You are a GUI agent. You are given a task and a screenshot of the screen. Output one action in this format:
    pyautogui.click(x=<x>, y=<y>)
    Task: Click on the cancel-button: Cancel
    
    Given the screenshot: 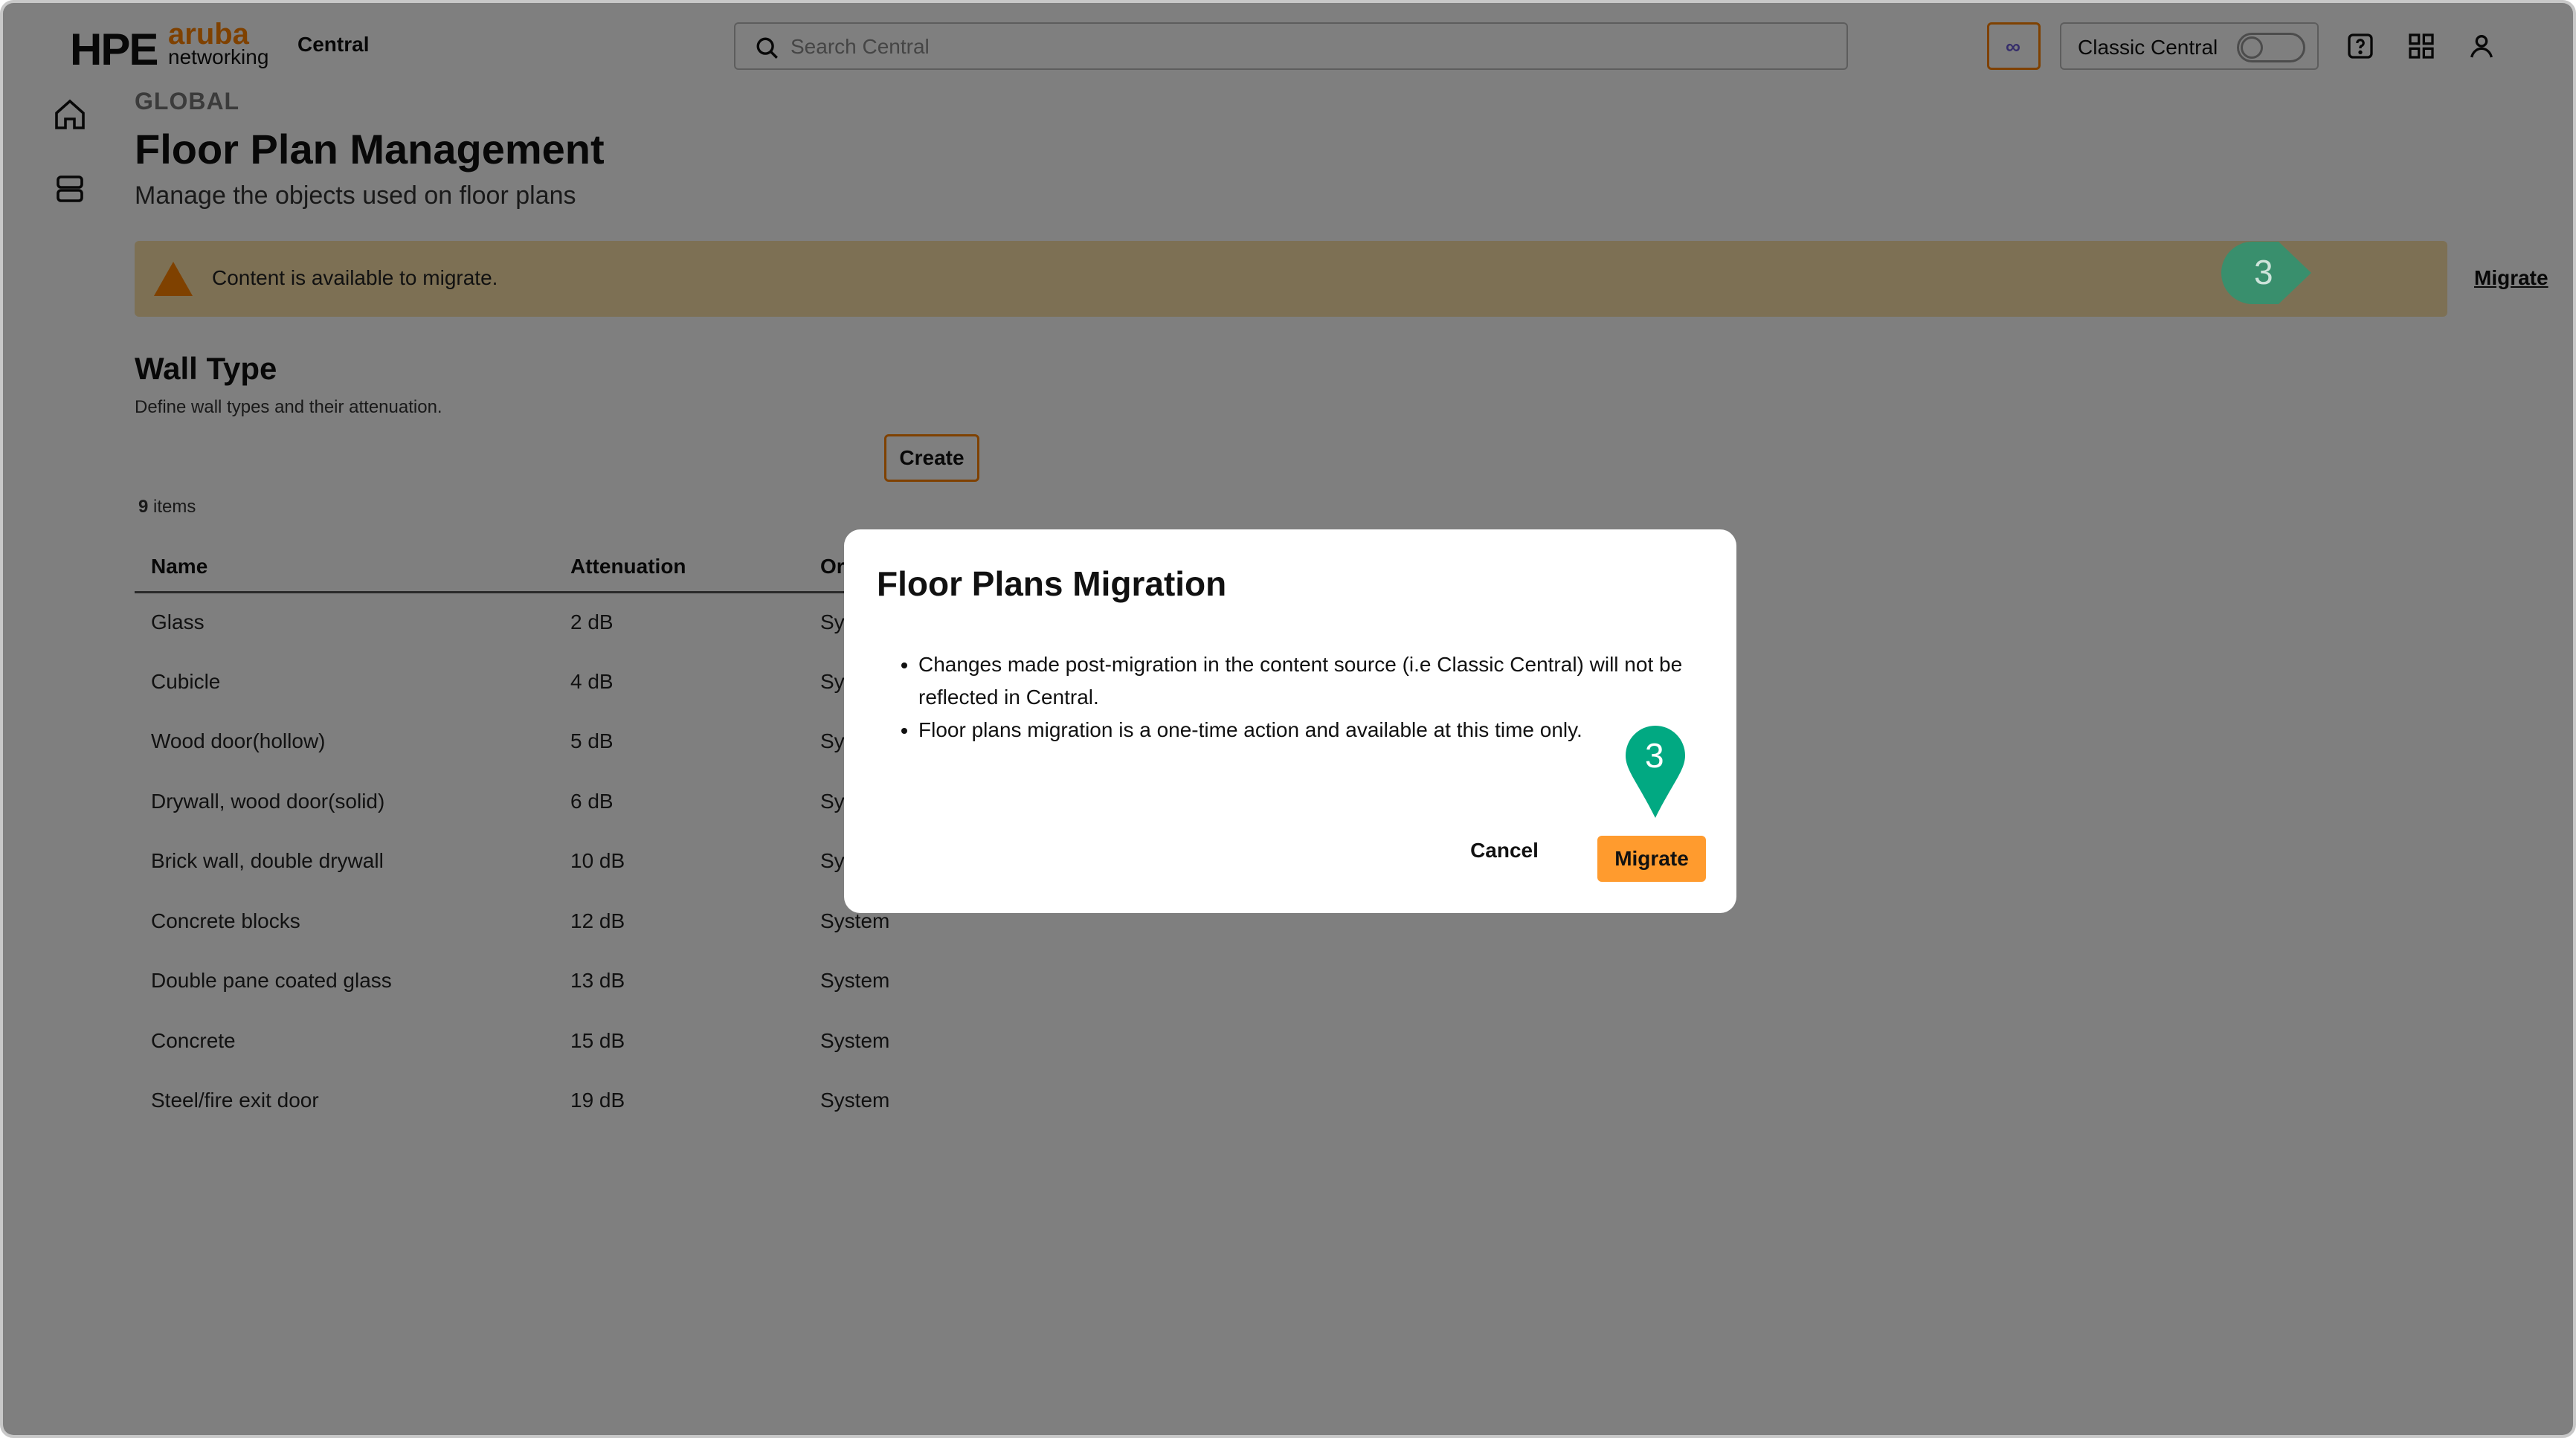 What is the action you would take?
    pyautogui.click(x=1504, y=850)
    